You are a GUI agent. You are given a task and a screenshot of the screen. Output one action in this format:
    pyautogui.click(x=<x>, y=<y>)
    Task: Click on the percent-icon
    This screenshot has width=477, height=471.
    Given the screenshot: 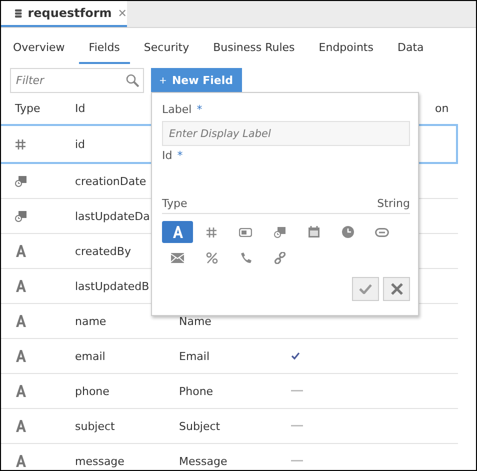 What is the action you would take?
    pyautogui.click(x=212, y=258)
    